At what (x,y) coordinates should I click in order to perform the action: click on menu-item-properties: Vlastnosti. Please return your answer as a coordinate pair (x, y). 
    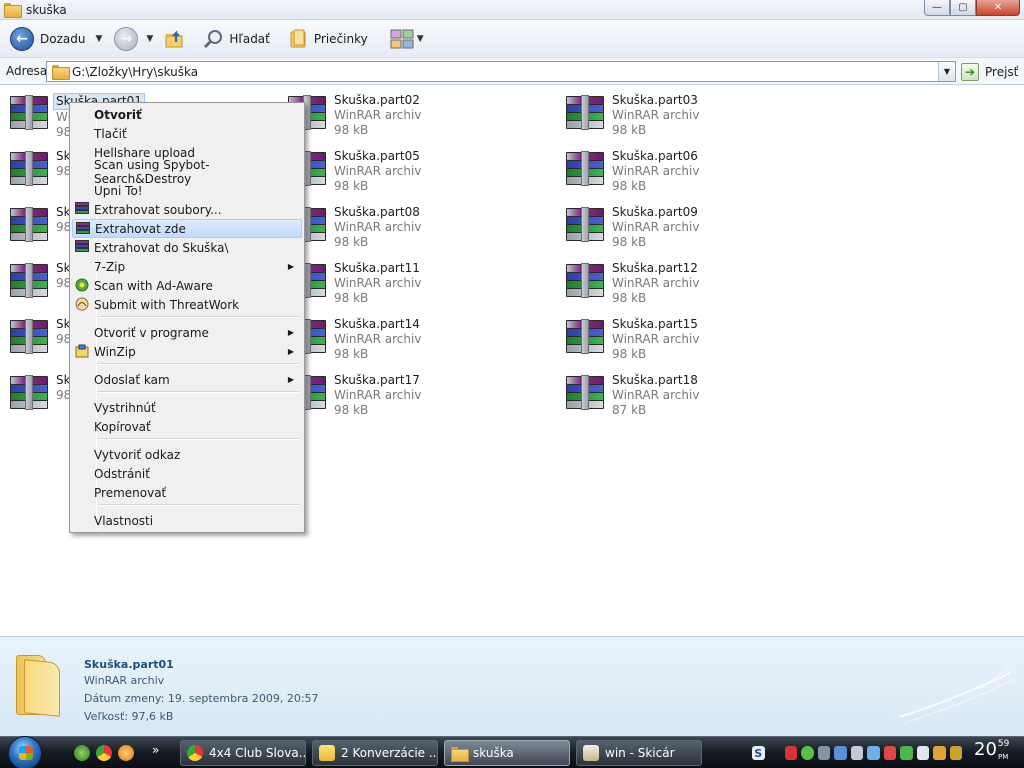
    Looking at the image, I should click on (187, 520).